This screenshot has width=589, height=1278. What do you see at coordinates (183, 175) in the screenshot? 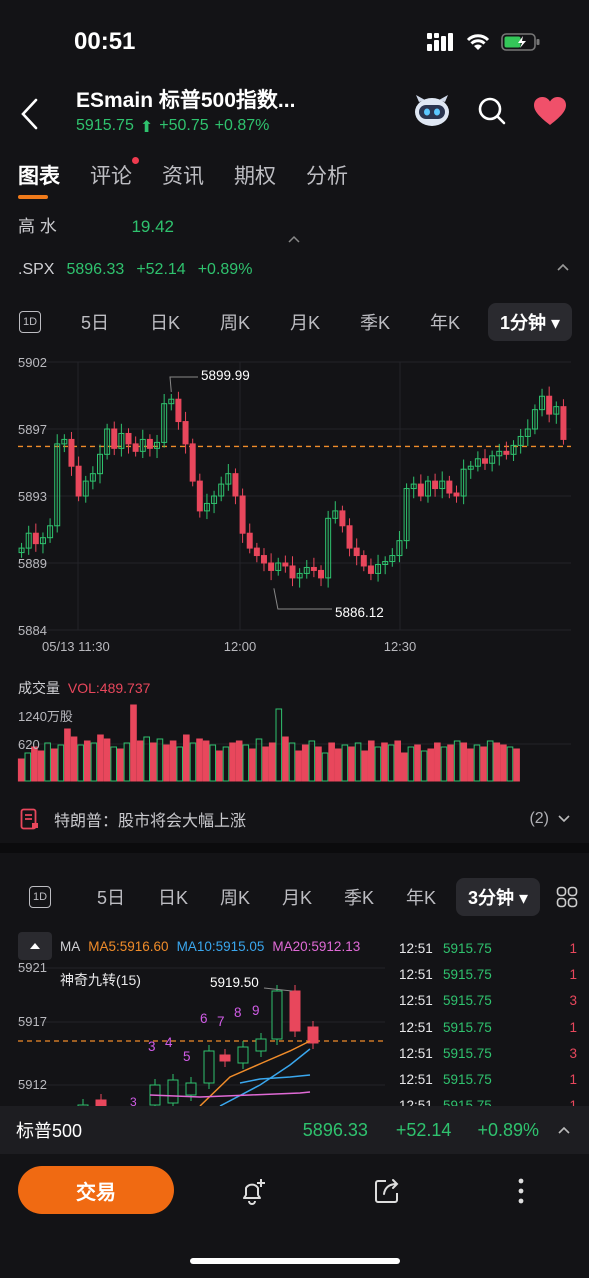
I see `tab-news: 资讯` at bounding box center [183, 175].